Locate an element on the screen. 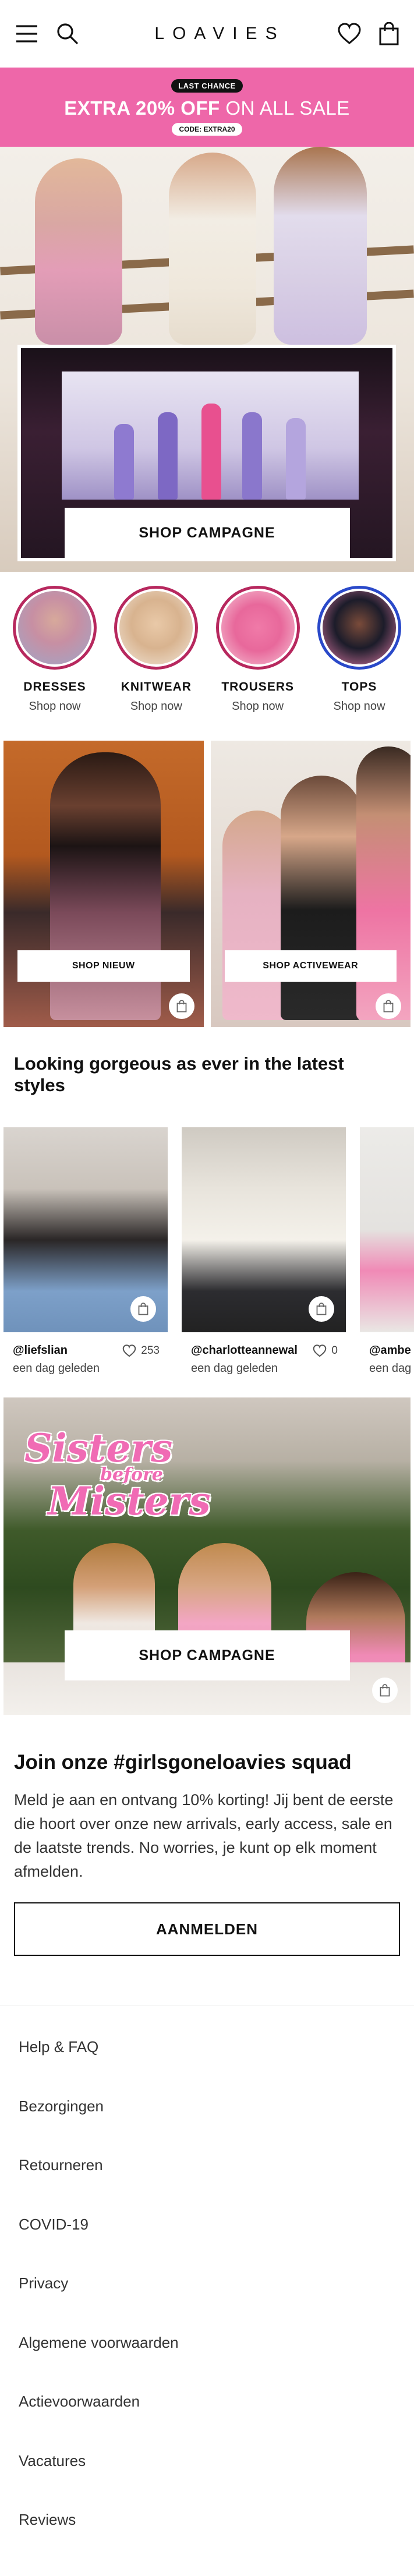  site-header: LOAVIES is located at coordinates (207, 34).